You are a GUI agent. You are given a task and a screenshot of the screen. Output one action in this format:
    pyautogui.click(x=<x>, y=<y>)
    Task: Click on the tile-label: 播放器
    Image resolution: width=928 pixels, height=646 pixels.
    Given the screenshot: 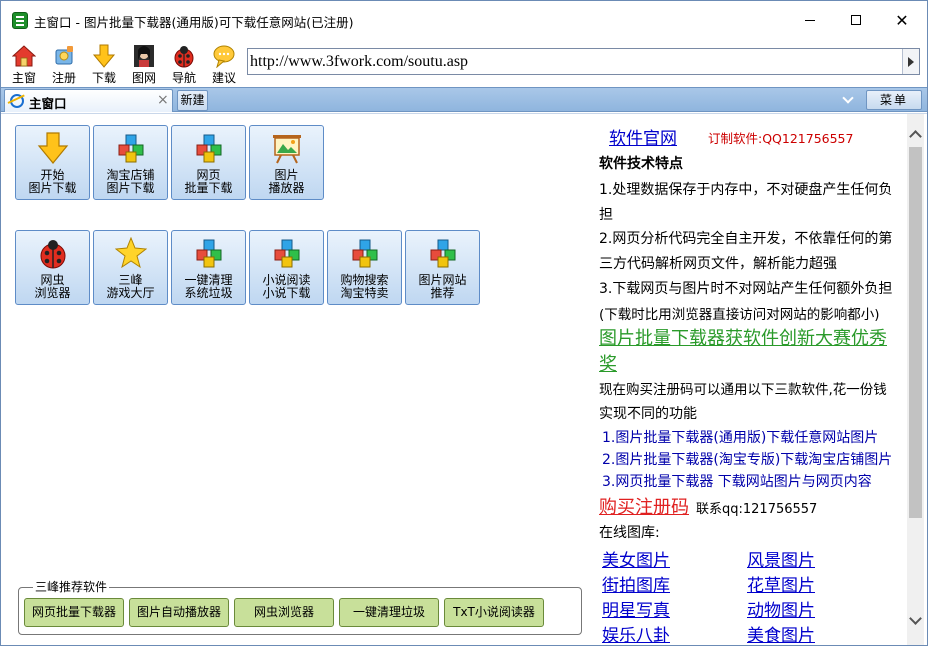 What is the action you would take?
    pyautogui.click(x=286, y=188)
    